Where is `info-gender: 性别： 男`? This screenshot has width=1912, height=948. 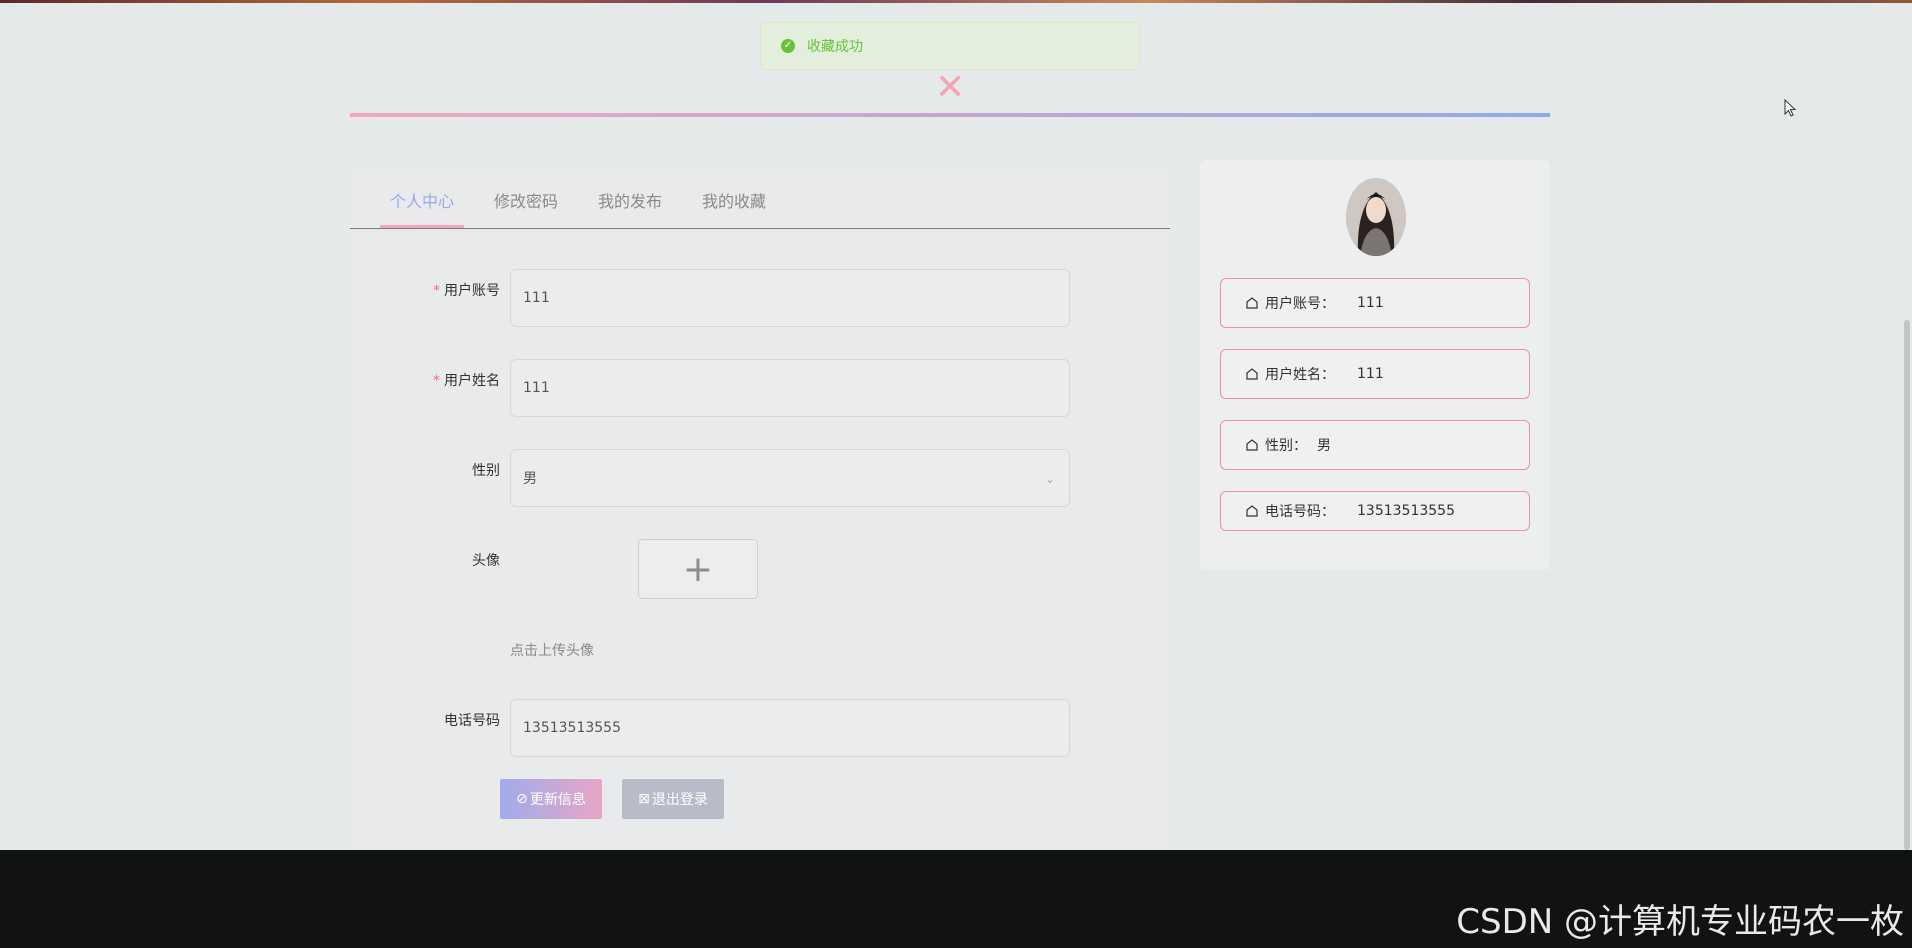 info-gender: 性别： 男 is located at coordinates (1375, 445).